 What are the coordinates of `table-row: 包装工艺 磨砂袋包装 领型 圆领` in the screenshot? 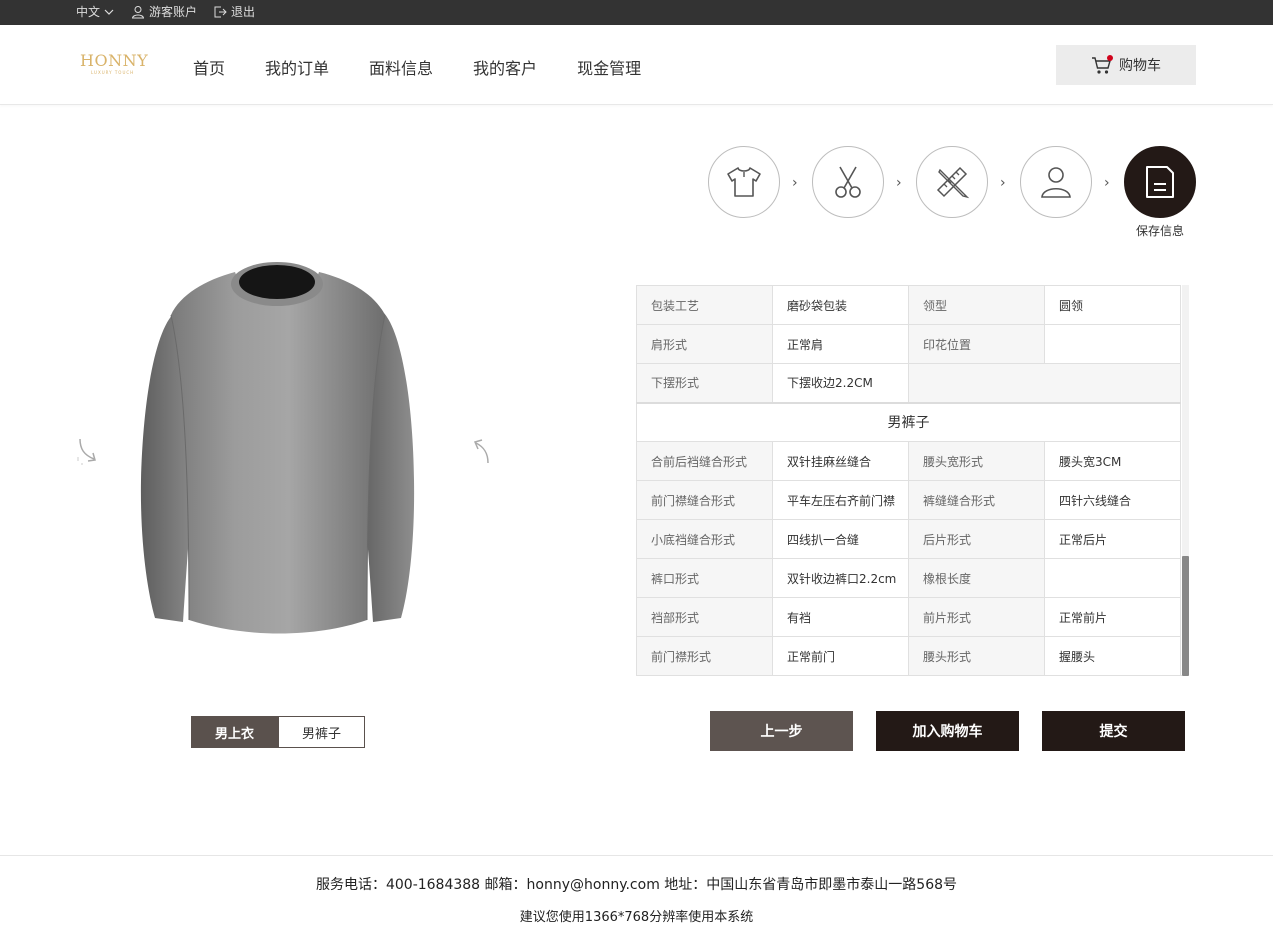 It's located at (908, 305).